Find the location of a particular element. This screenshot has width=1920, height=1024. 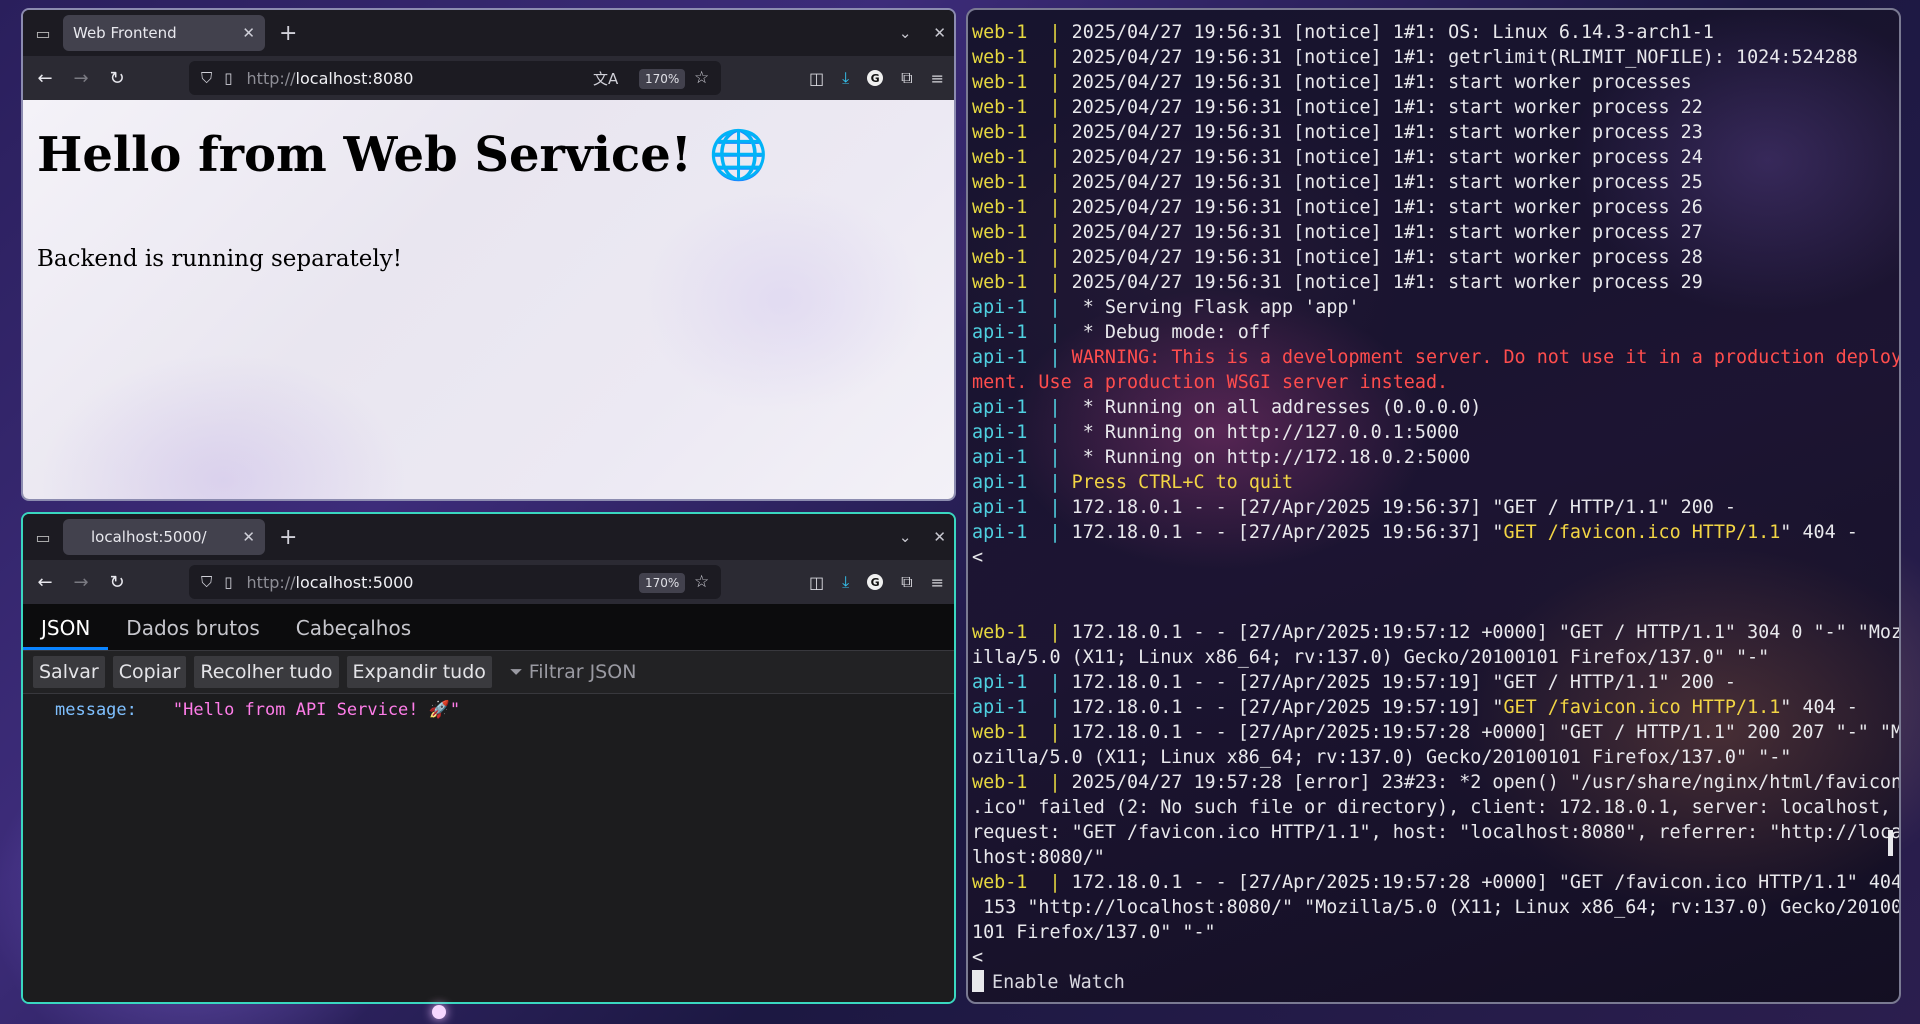

url-prefix: http:// is located at coordinates (271, 78).